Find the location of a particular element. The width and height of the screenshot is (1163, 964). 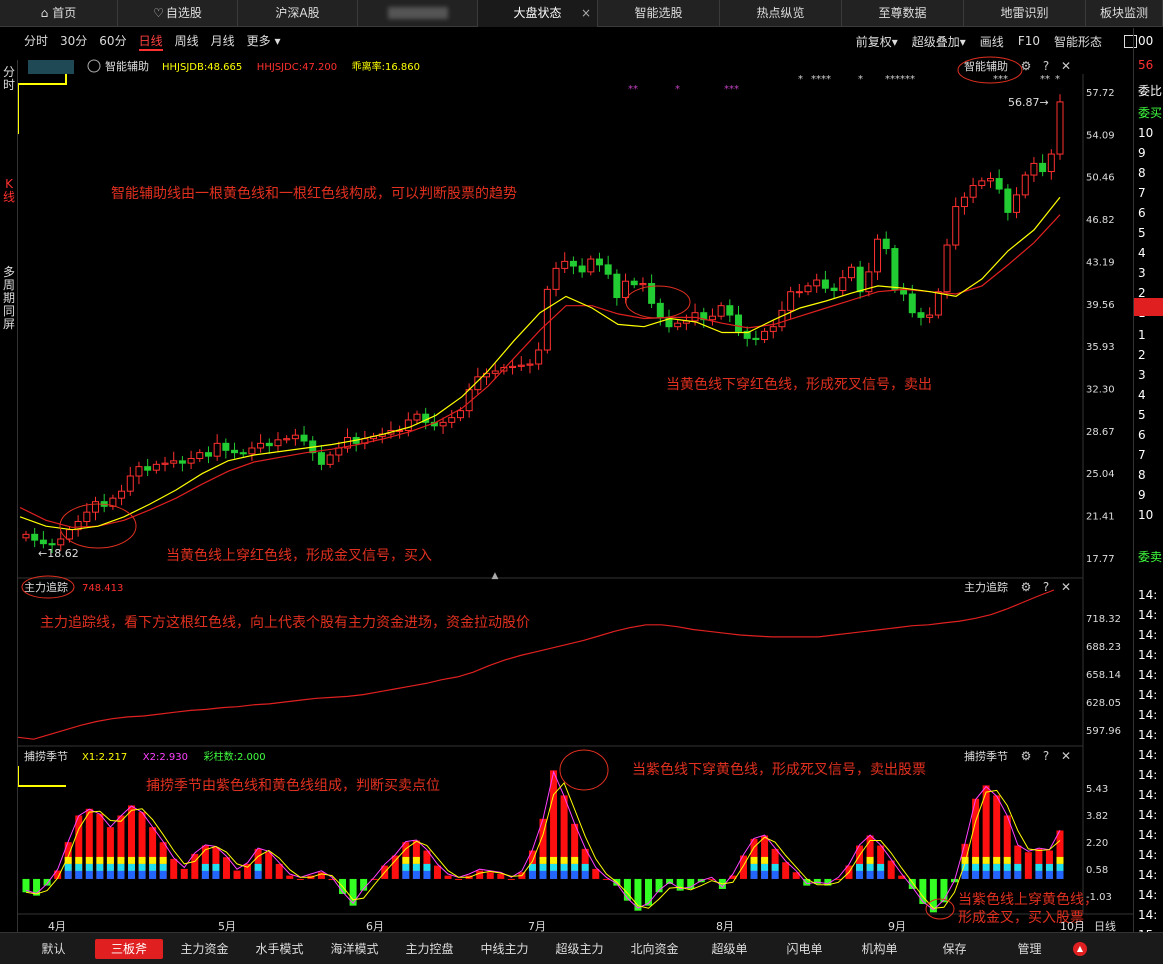

template-button: 保存 is located at coordinates (954, 948).